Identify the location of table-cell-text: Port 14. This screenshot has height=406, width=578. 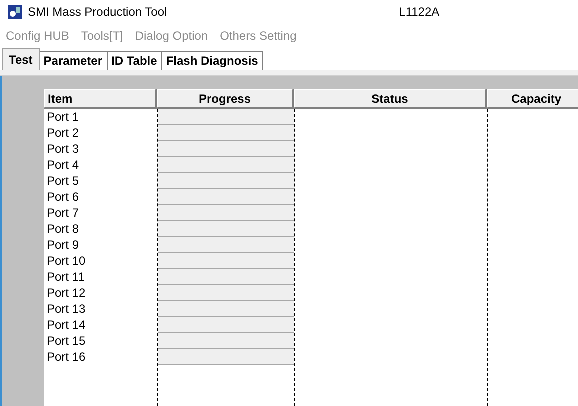
(66, 325).